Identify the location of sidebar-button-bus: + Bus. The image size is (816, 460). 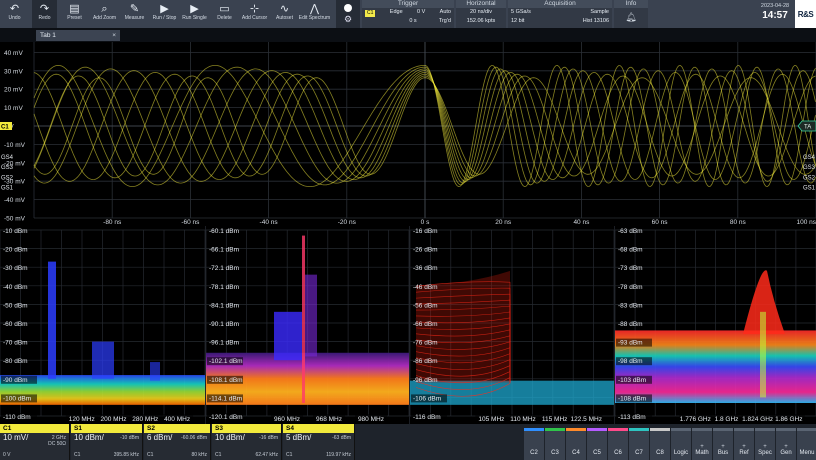
(723, 444).